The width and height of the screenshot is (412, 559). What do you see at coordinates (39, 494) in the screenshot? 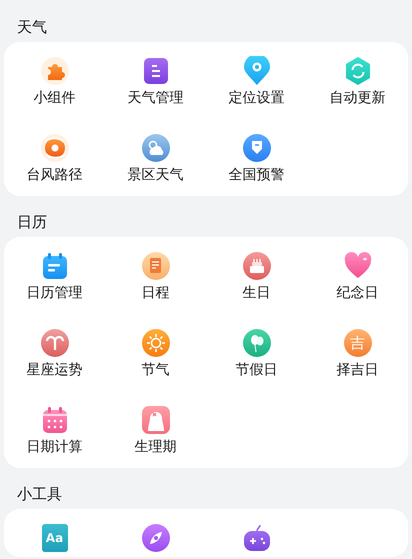
I see `section-title: 小工具` at bounding box center [39, 494].